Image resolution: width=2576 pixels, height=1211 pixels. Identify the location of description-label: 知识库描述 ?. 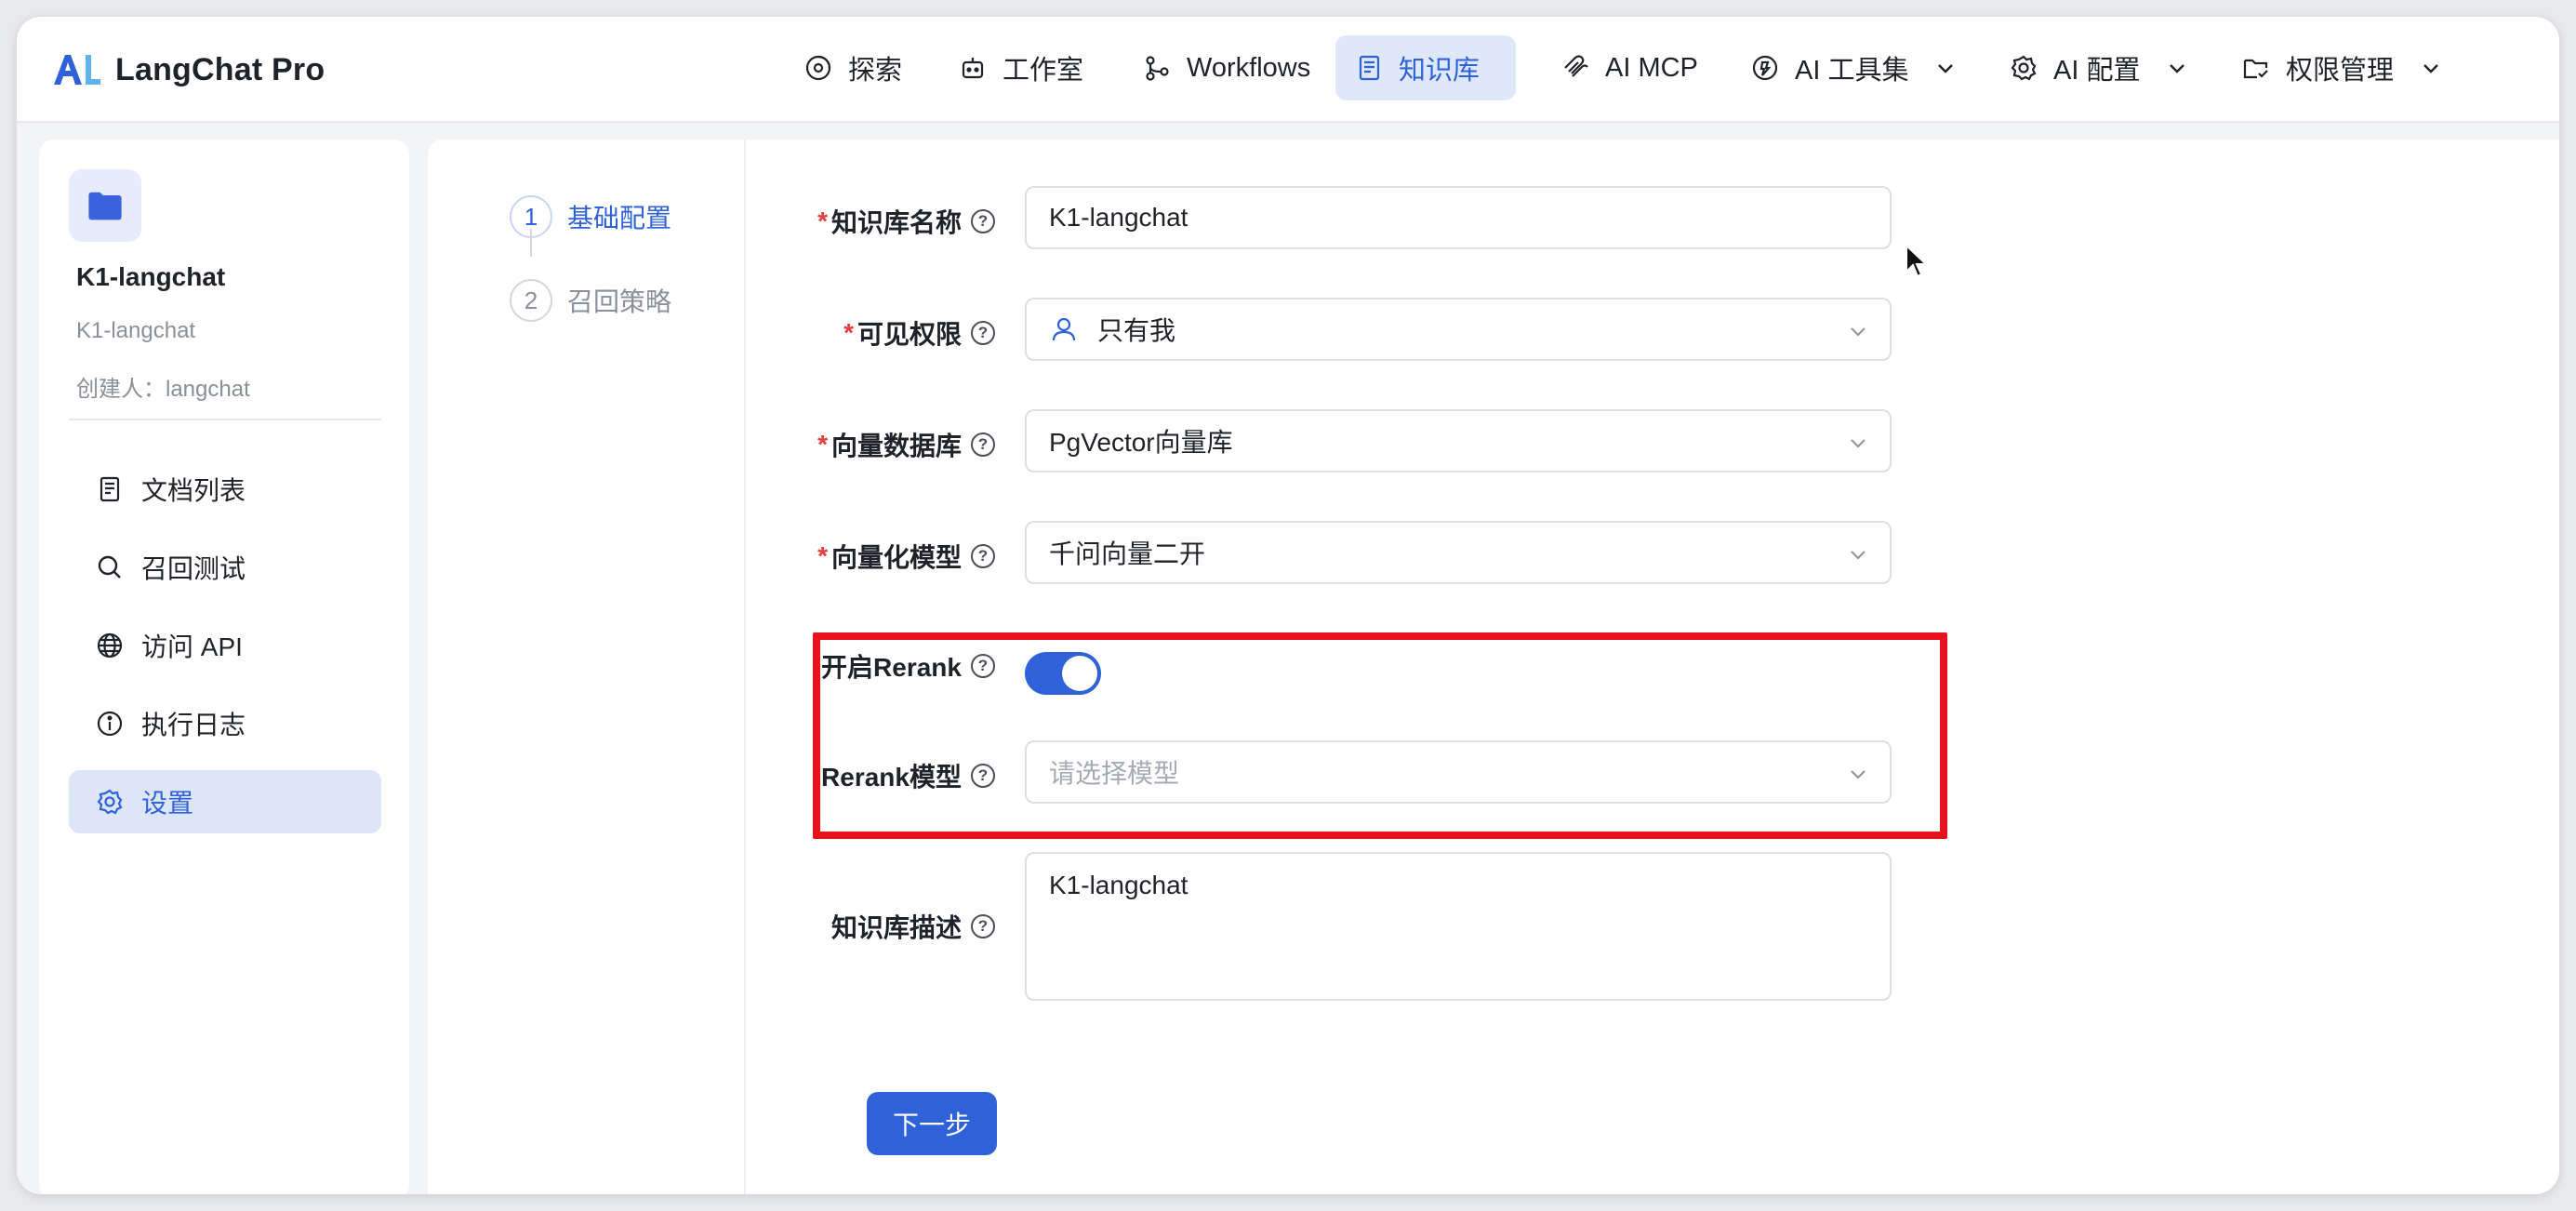
(913, 926).